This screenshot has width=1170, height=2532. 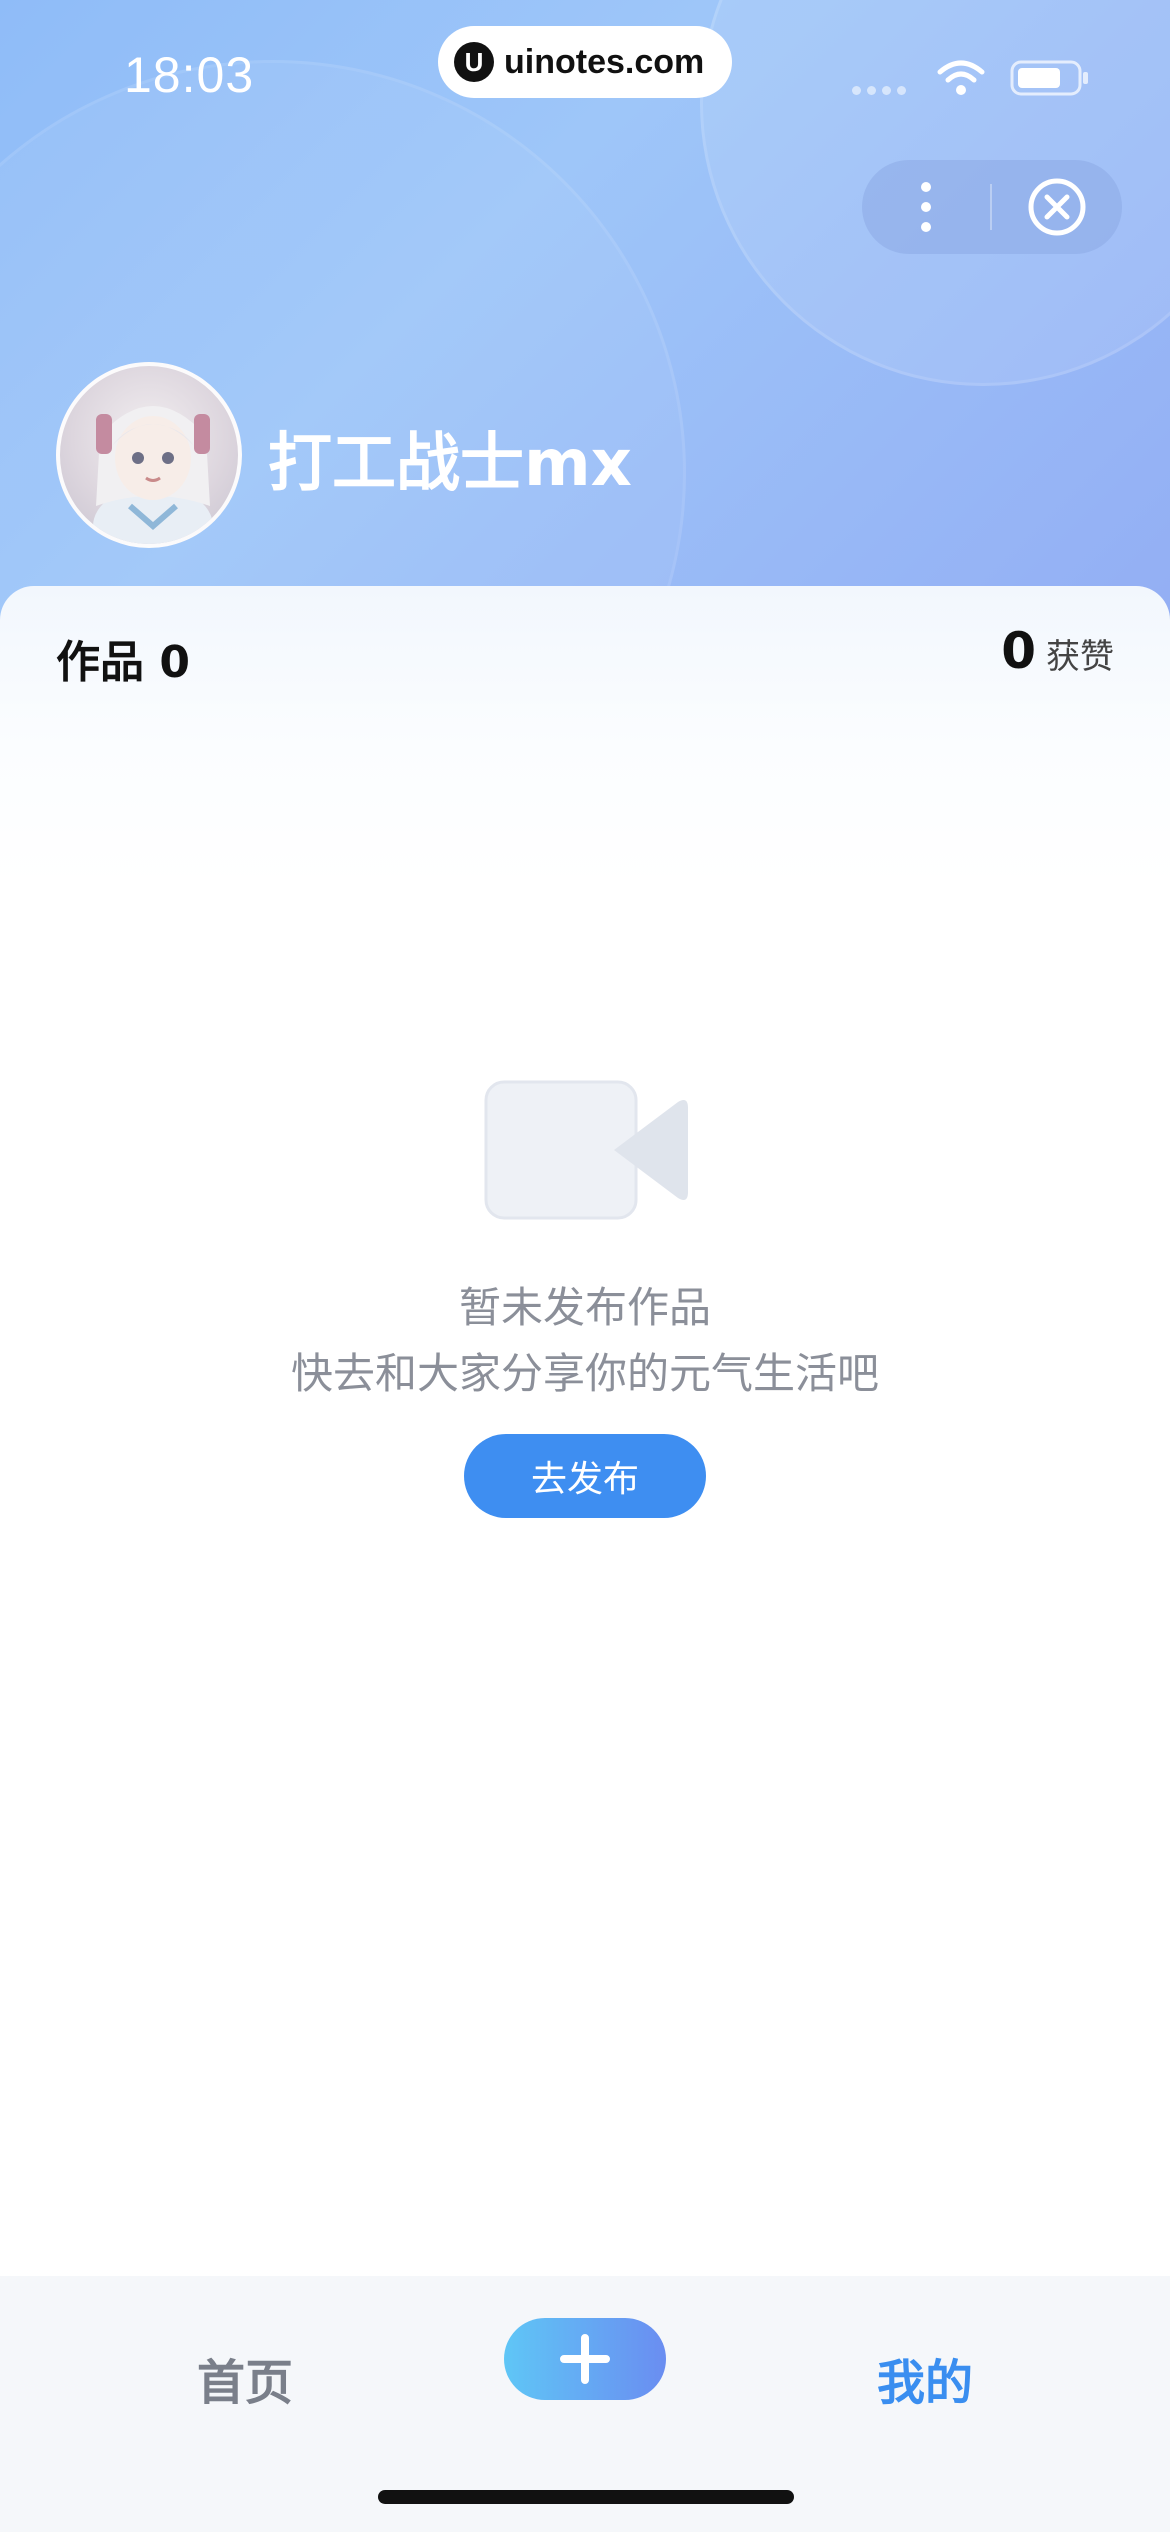 I want to click on add-post-button, so click(x=585, y=2359).